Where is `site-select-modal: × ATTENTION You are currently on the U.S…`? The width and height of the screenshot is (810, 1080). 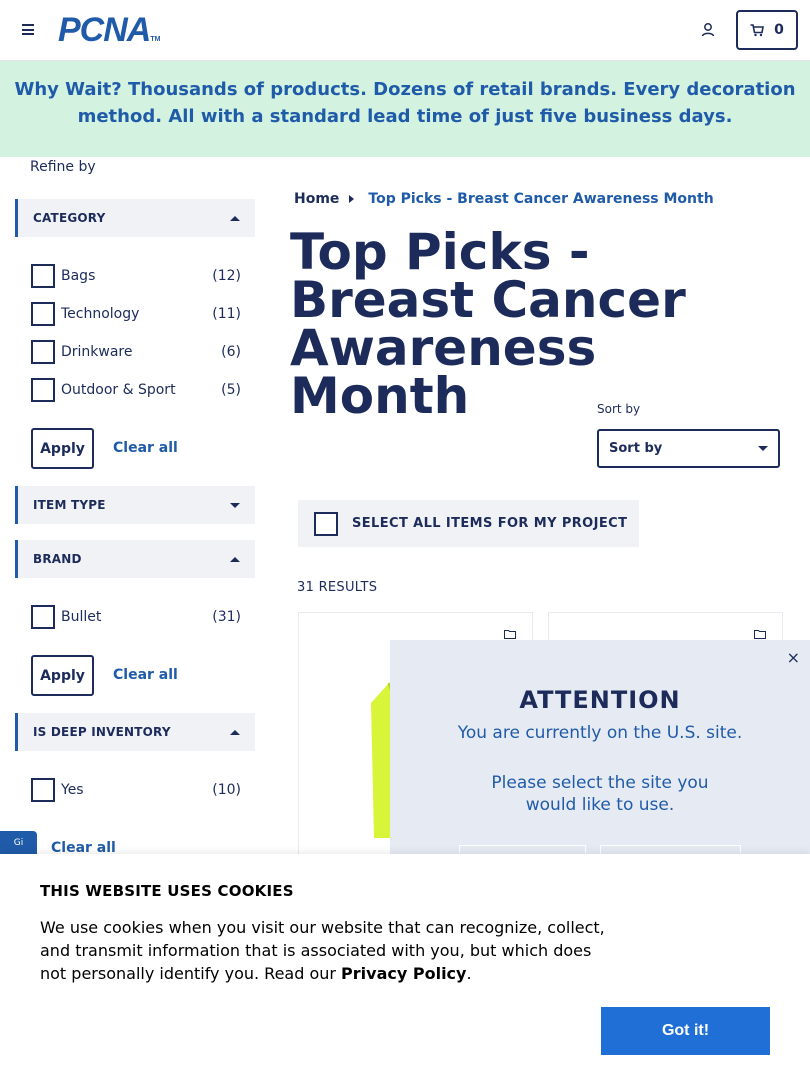 site-select-modal: × ATTENTION You are currently on the U.S… is located at coordinates (600, 762).